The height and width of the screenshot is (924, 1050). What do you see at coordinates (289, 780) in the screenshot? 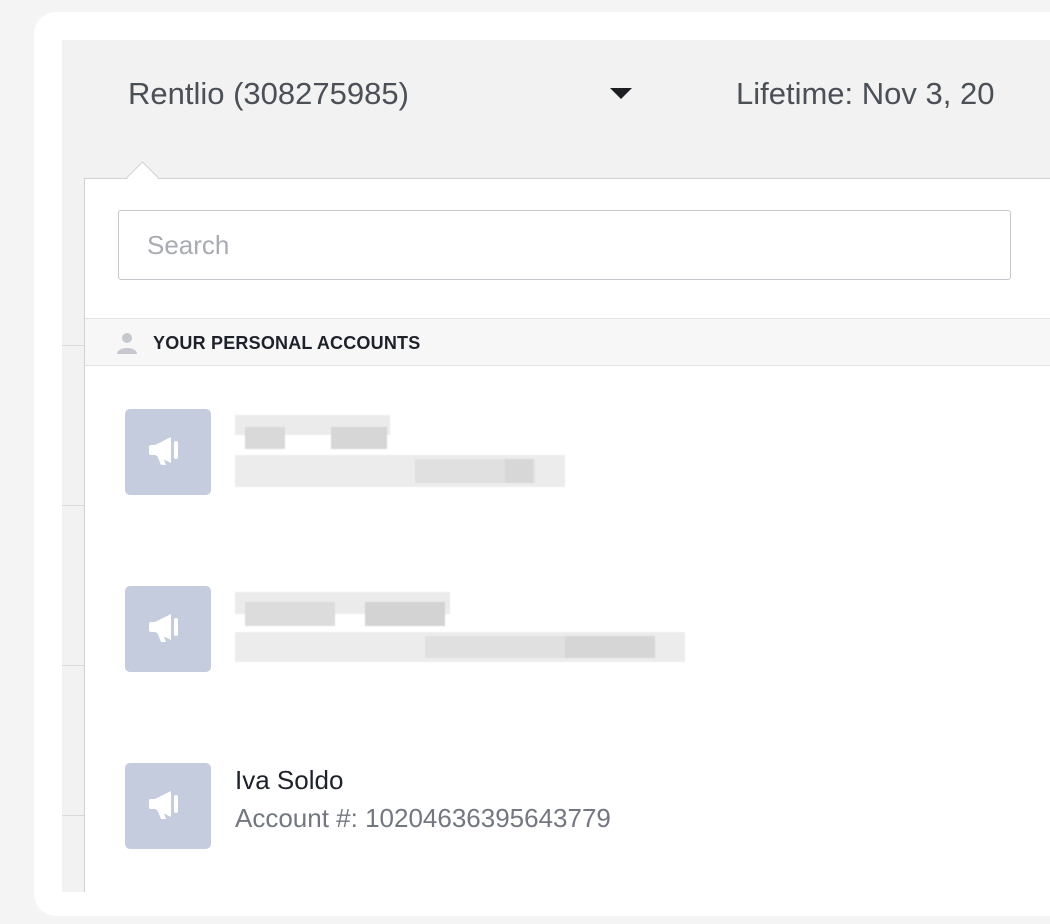
I see `account-name: Iva Soldo` at bounding box center [289, 780].